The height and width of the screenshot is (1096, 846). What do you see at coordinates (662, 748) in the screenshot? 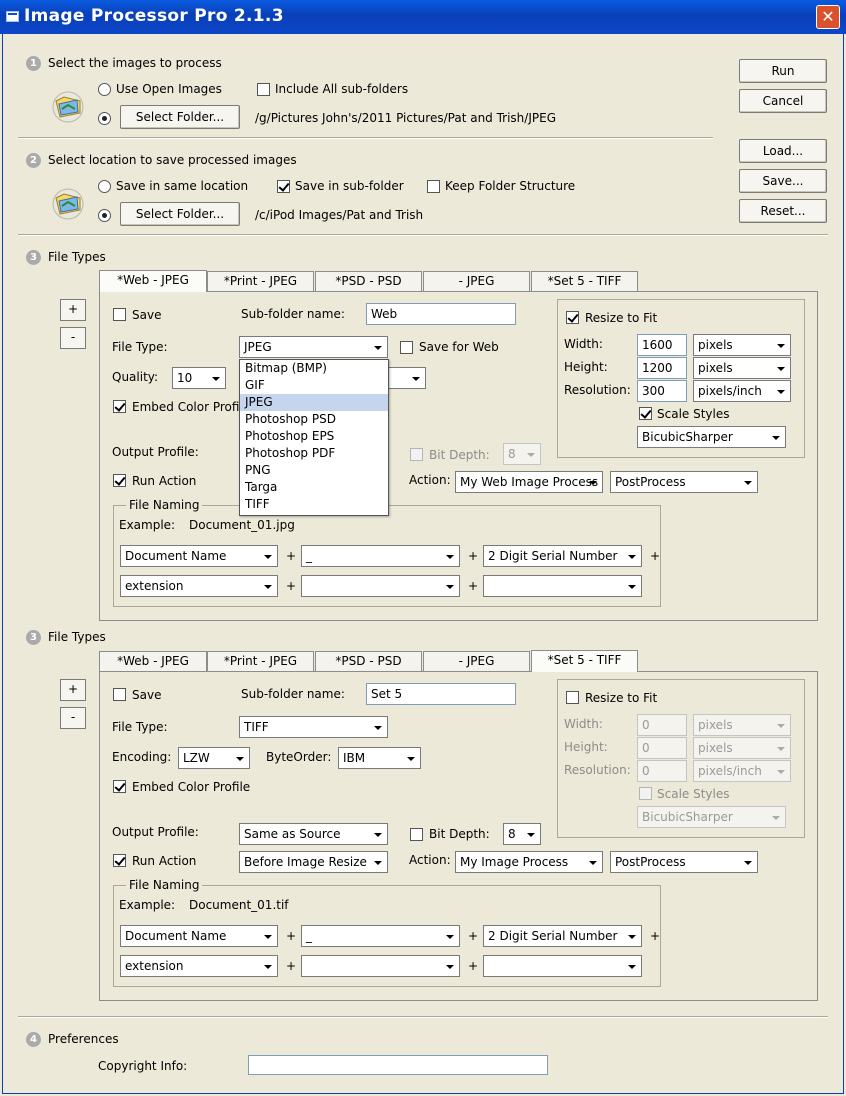
I see `height-input: 0` at bounding box center [662, 748].